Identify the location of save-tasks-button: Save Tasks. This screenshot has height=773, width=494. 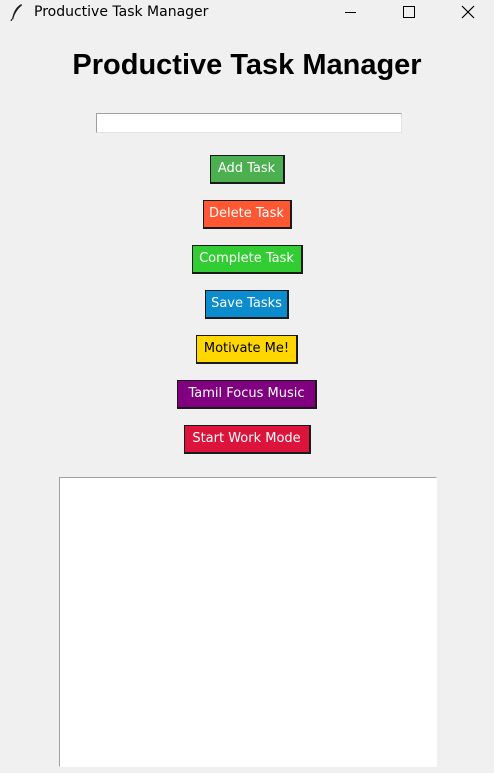
(247, 304).